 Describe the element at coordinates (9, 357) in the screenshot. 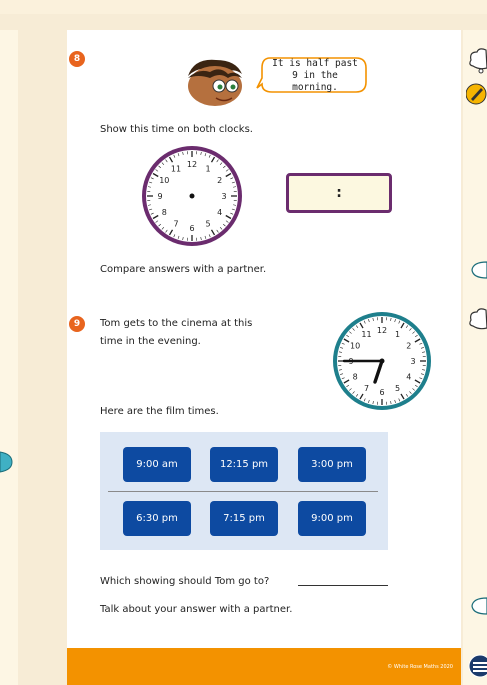

I see `left-page-strip` at that location.